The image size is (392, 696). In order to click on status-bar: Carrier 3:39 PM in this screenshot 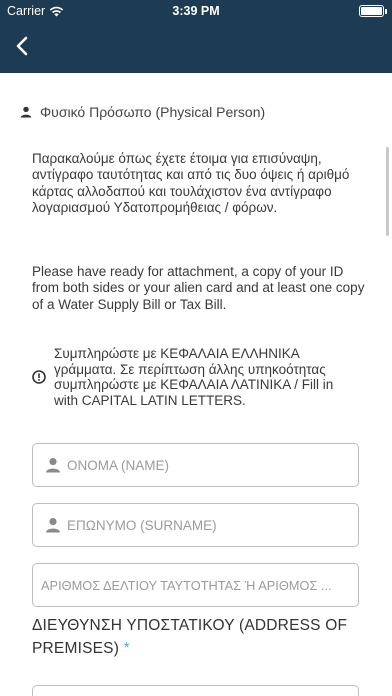, I will do `click(196, 11)`.